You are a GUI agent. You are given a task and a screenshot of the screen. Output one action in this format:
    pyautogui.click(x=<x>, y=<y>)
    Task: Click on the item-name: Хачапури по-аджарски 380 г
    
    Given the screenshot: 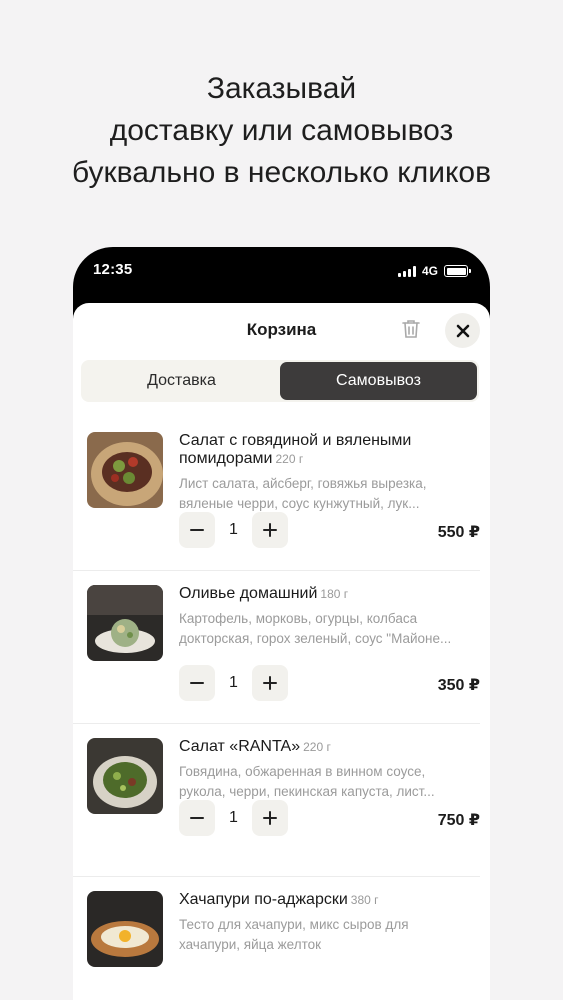 What is the action you would take?
    pyautogui.click(x=324, y=900)
    